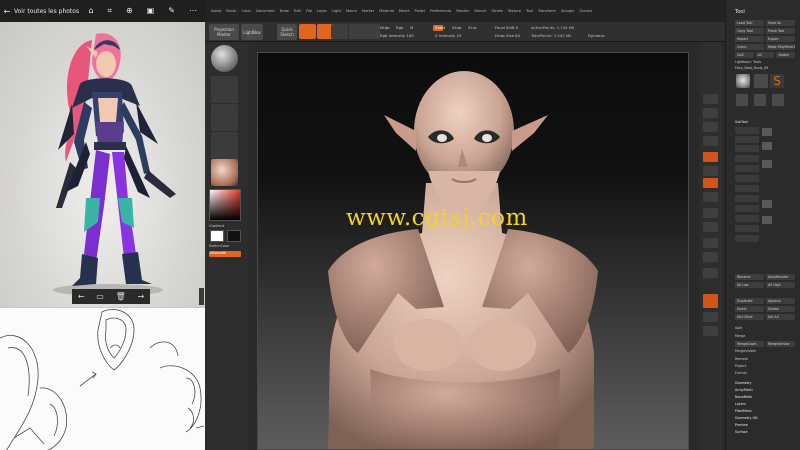  Describe the element at coordinates (246, 11) in the screenshot. I see `menu-color: Color` at that location.